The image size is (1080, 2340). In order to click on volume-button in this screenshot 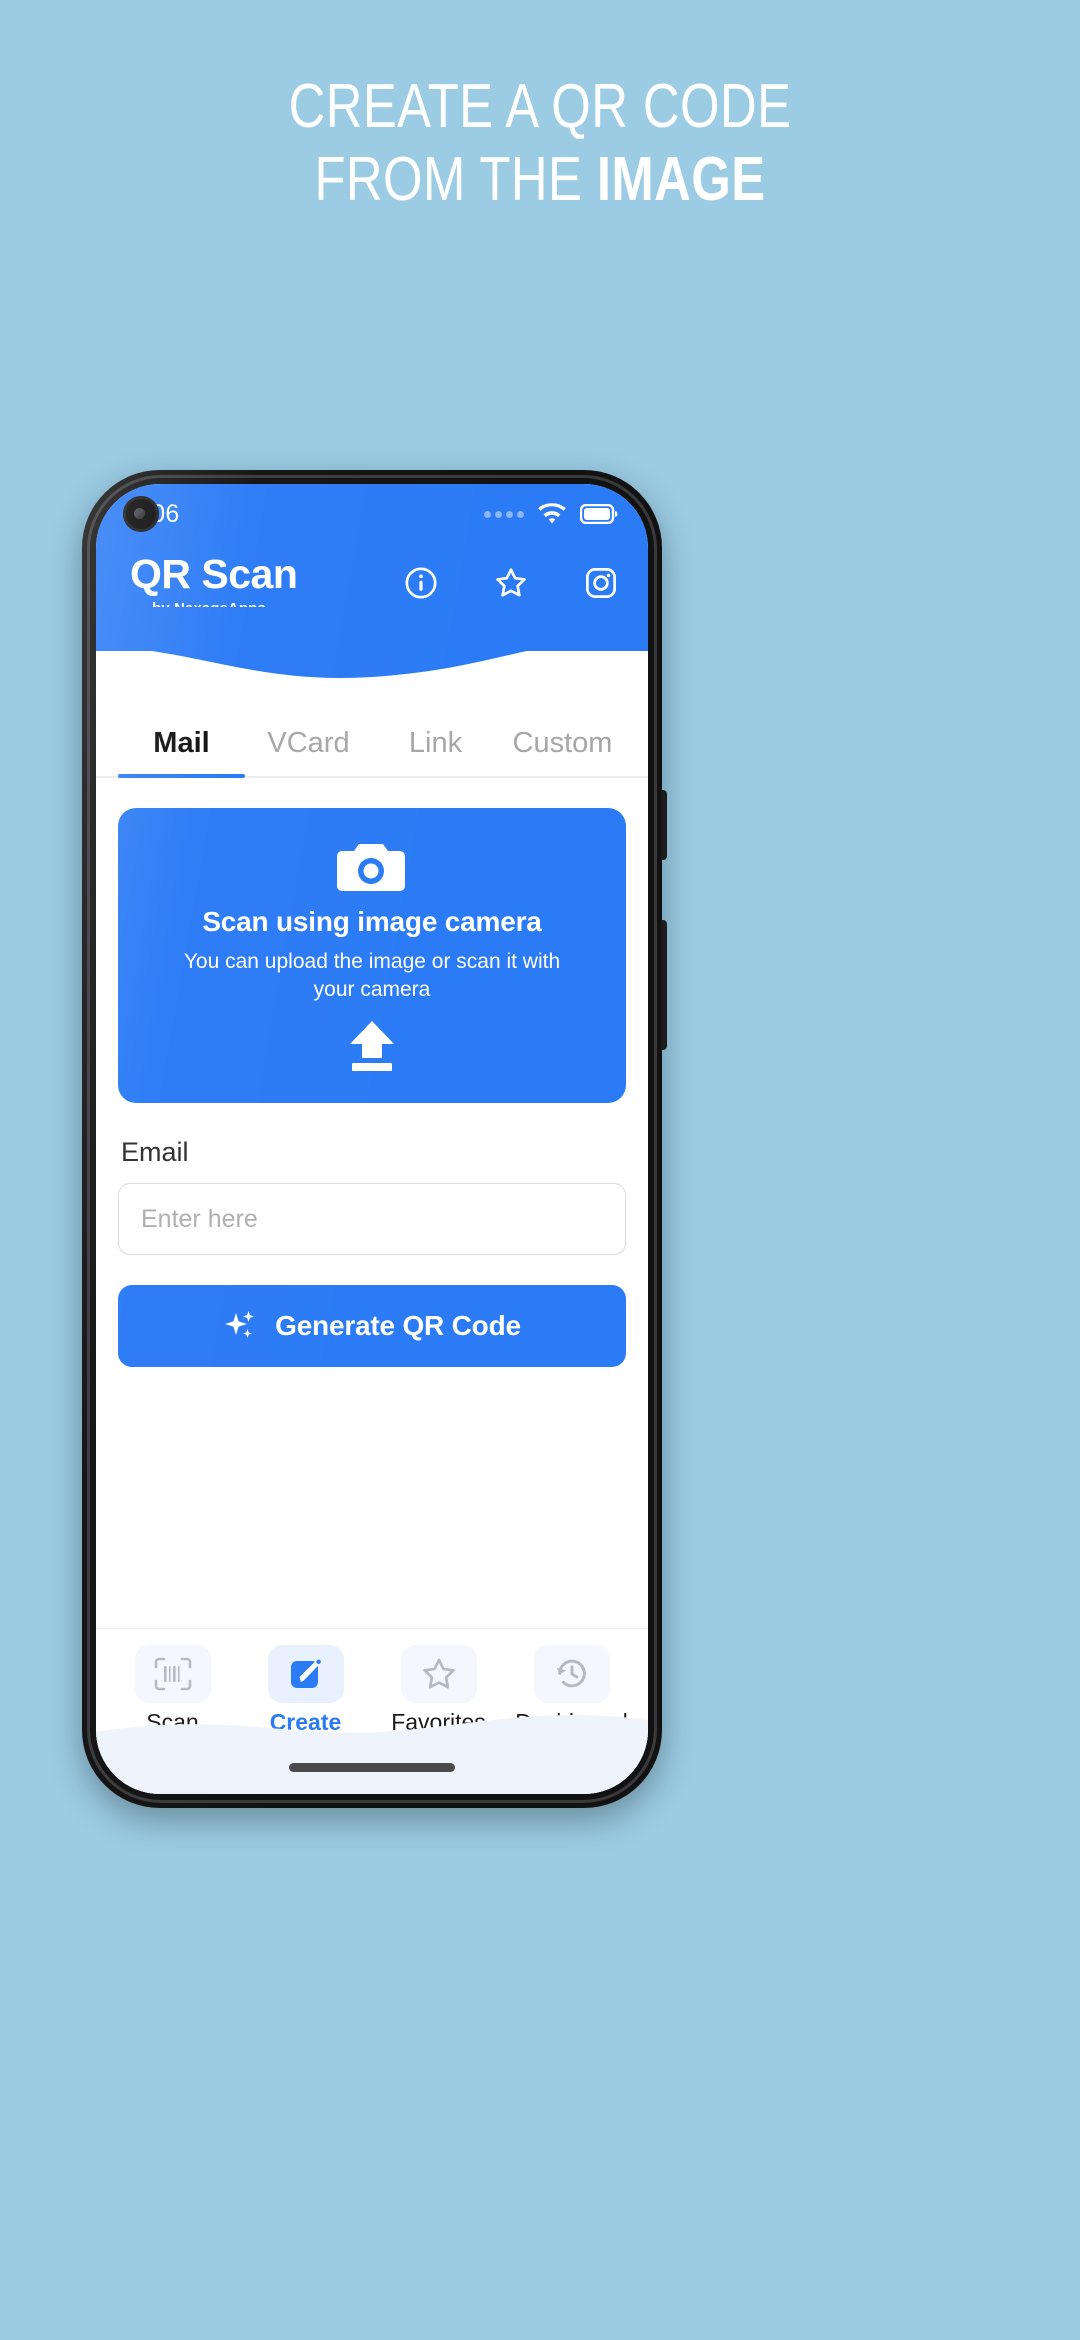, I will do `click(664, 985)`.